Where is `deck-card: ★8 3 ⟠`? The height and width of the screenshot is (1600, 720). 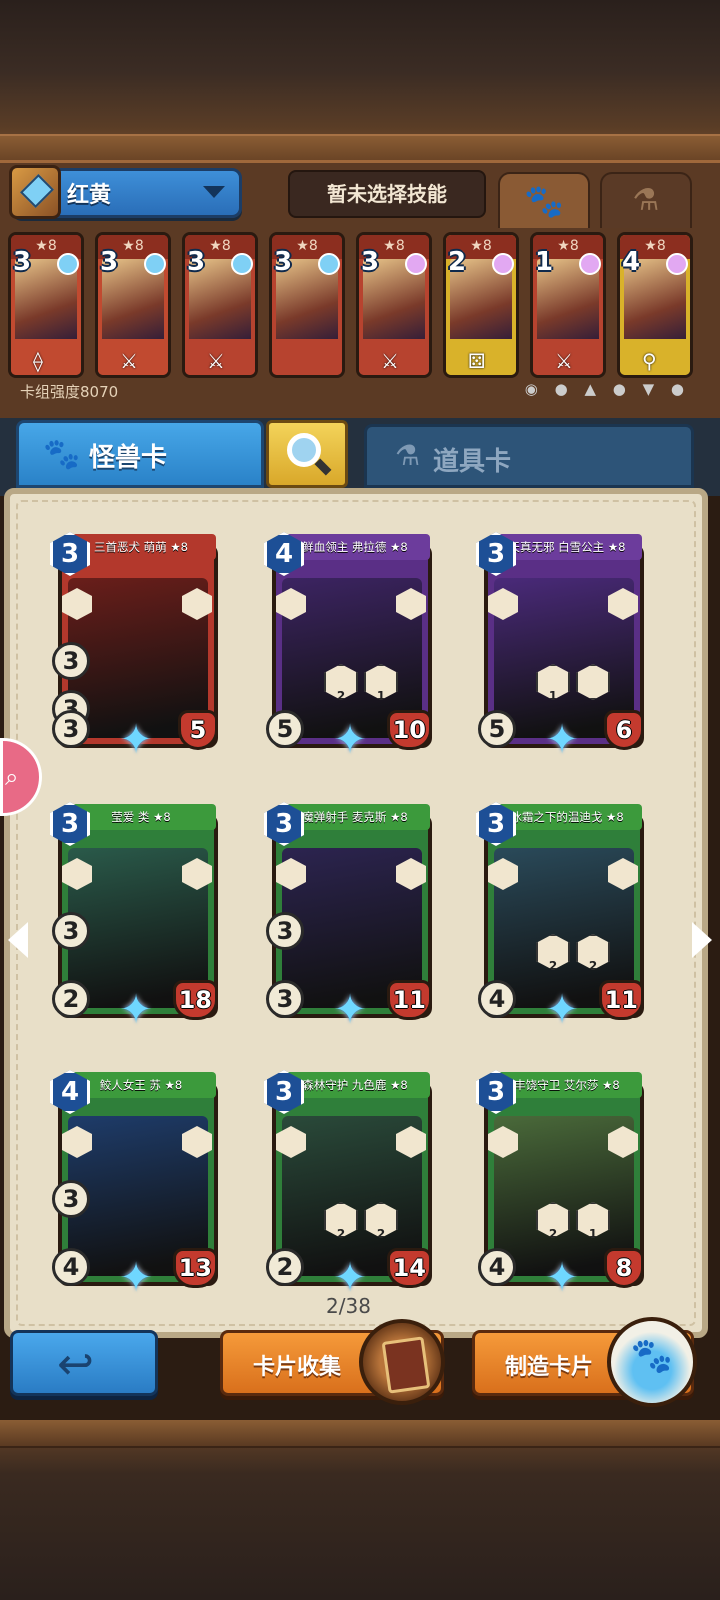 deck-card: ★8 3 ⟠ is located at coordinates (46, 305).